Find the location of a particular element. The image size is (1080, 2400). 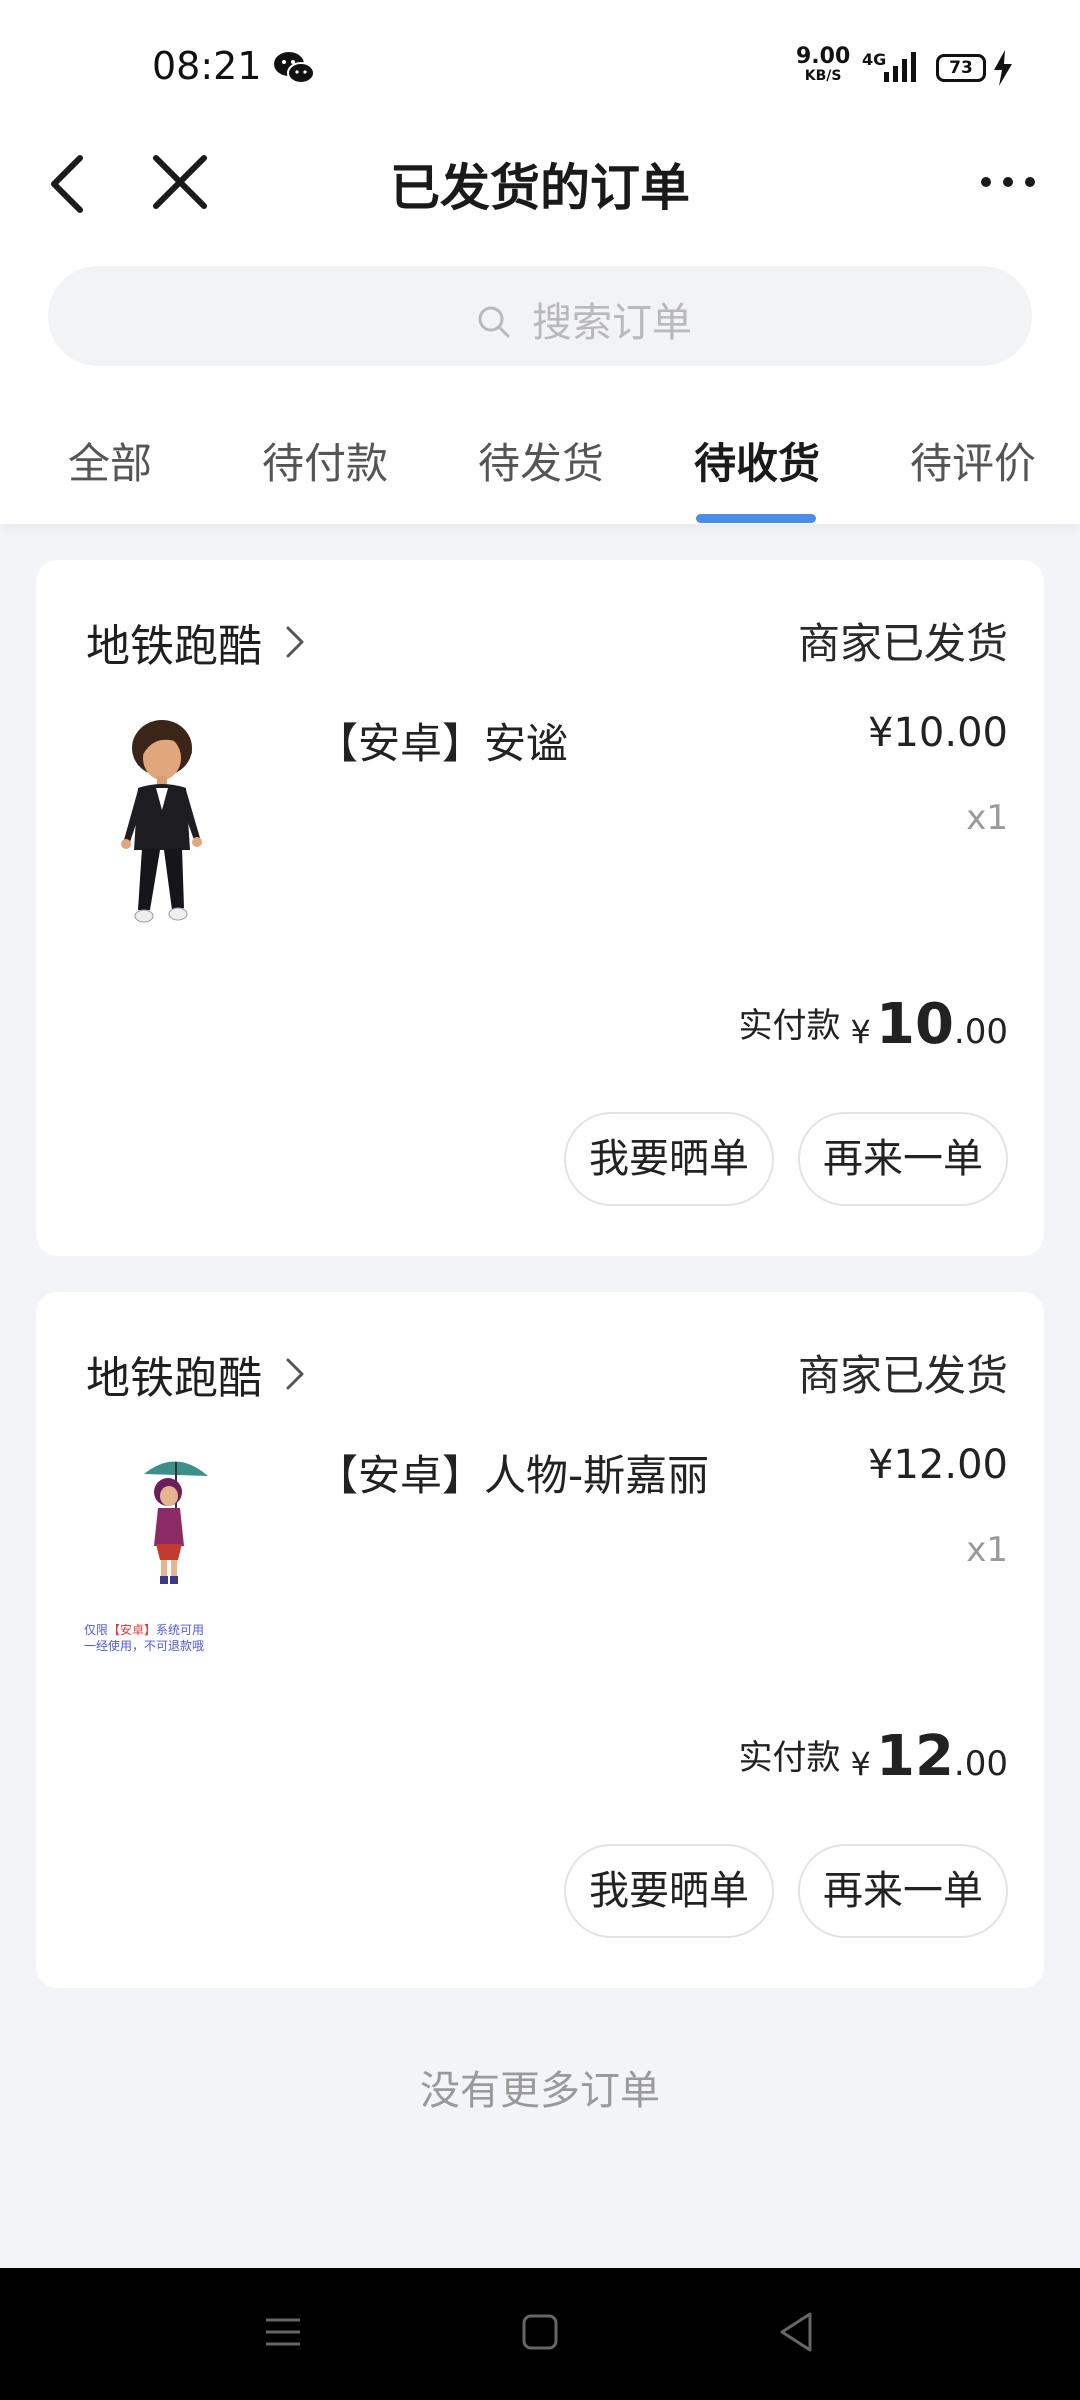

charging-icon is located at coordinates (1003, 68).